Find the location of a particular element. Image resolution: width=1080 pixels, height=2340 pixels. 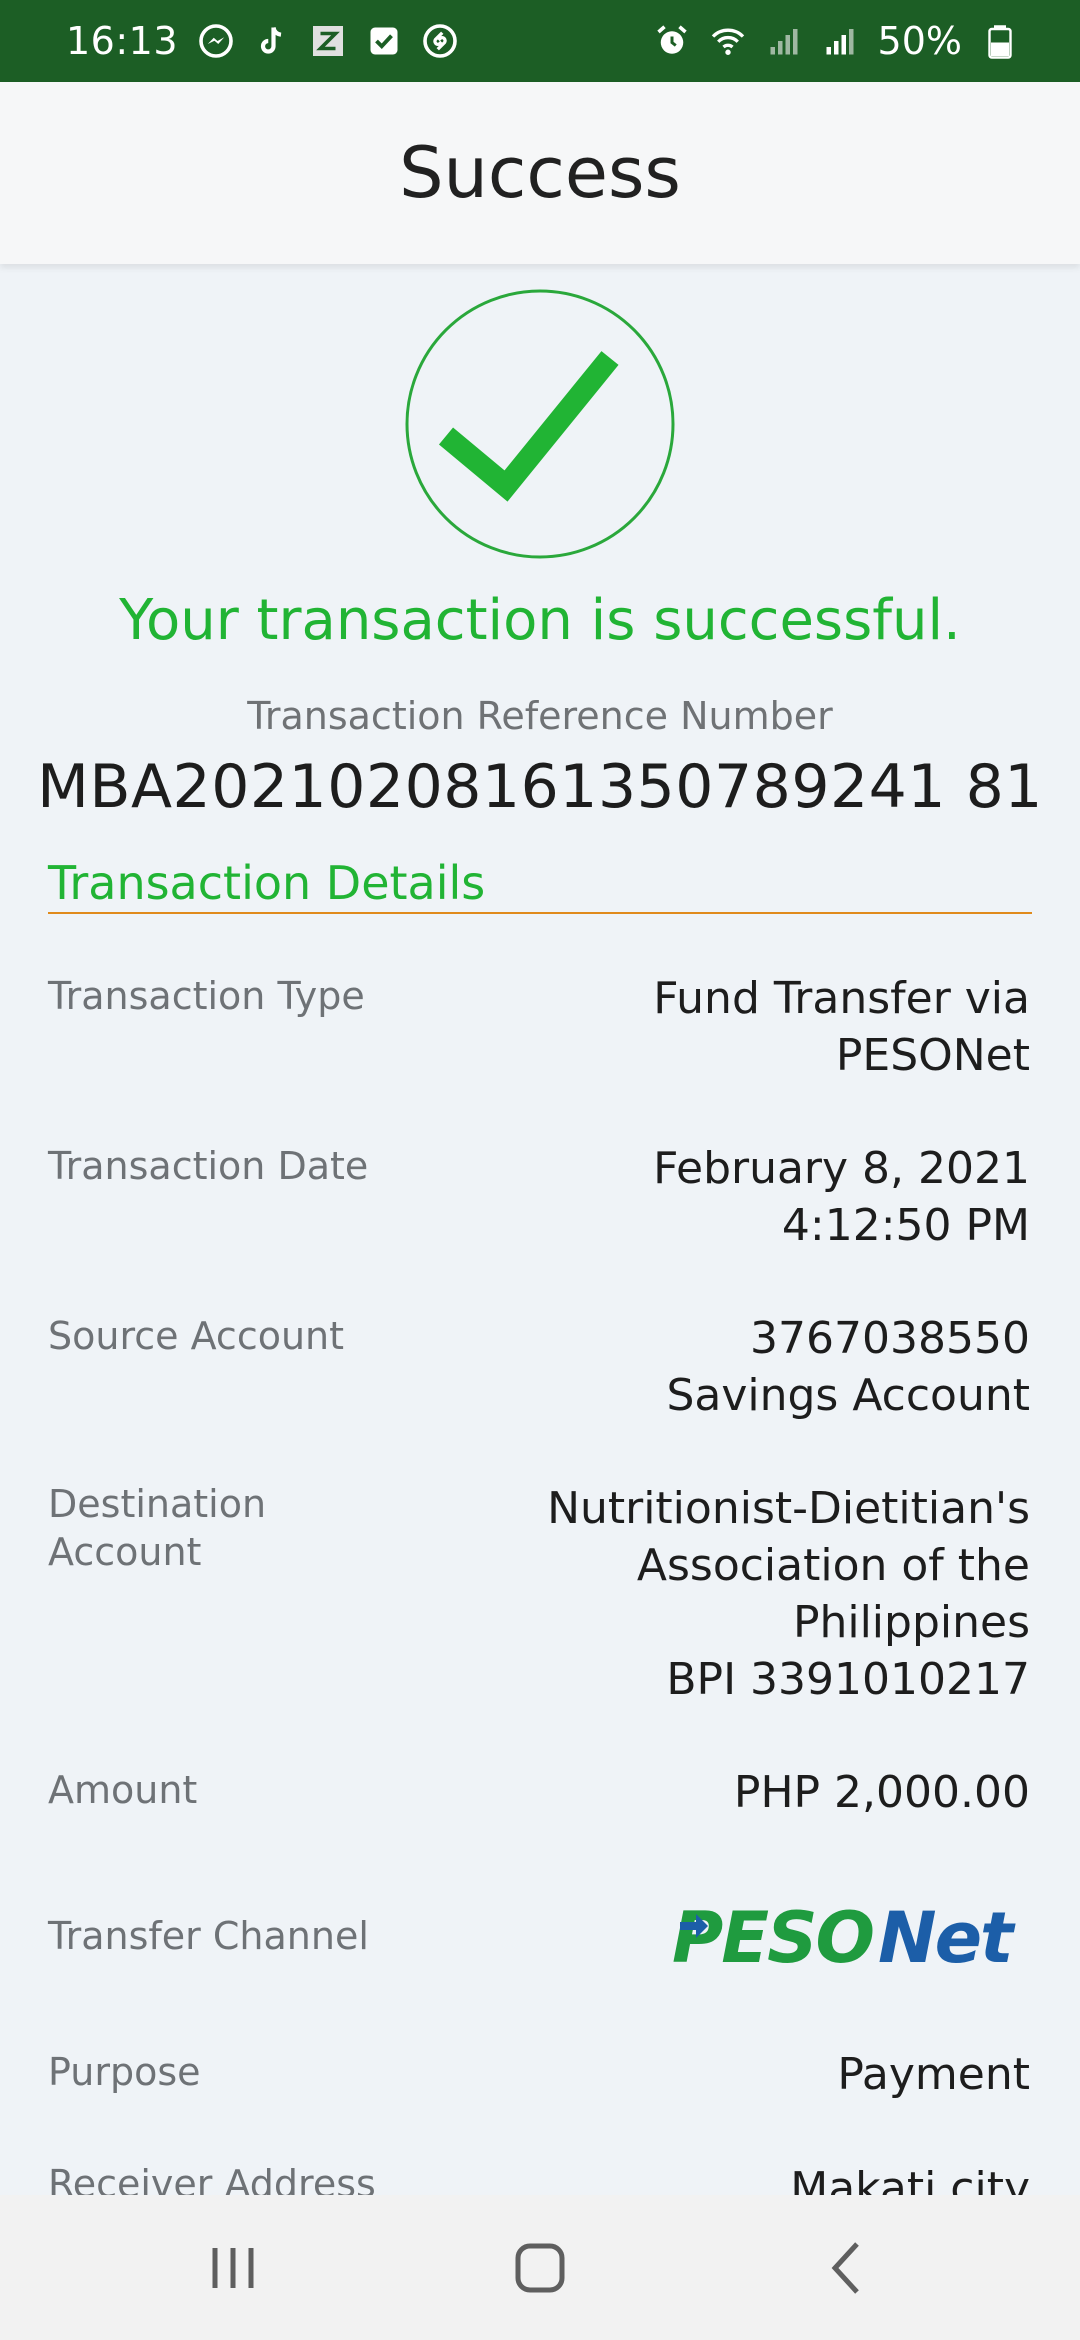

back-button is located at coordinates (847, 2268).